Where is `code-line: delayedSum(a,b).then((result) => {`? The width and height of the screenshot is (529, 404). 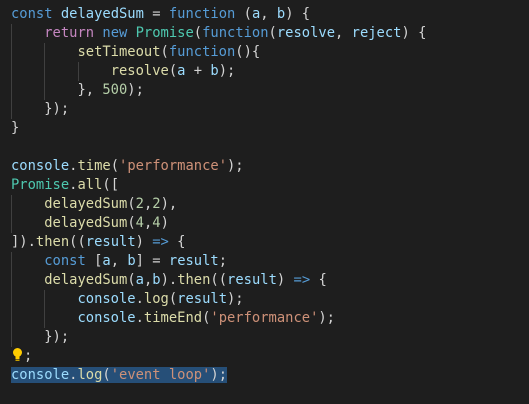 code-line: delayedSum(a,b).then((result) => { is located at coordinates (264, 280).